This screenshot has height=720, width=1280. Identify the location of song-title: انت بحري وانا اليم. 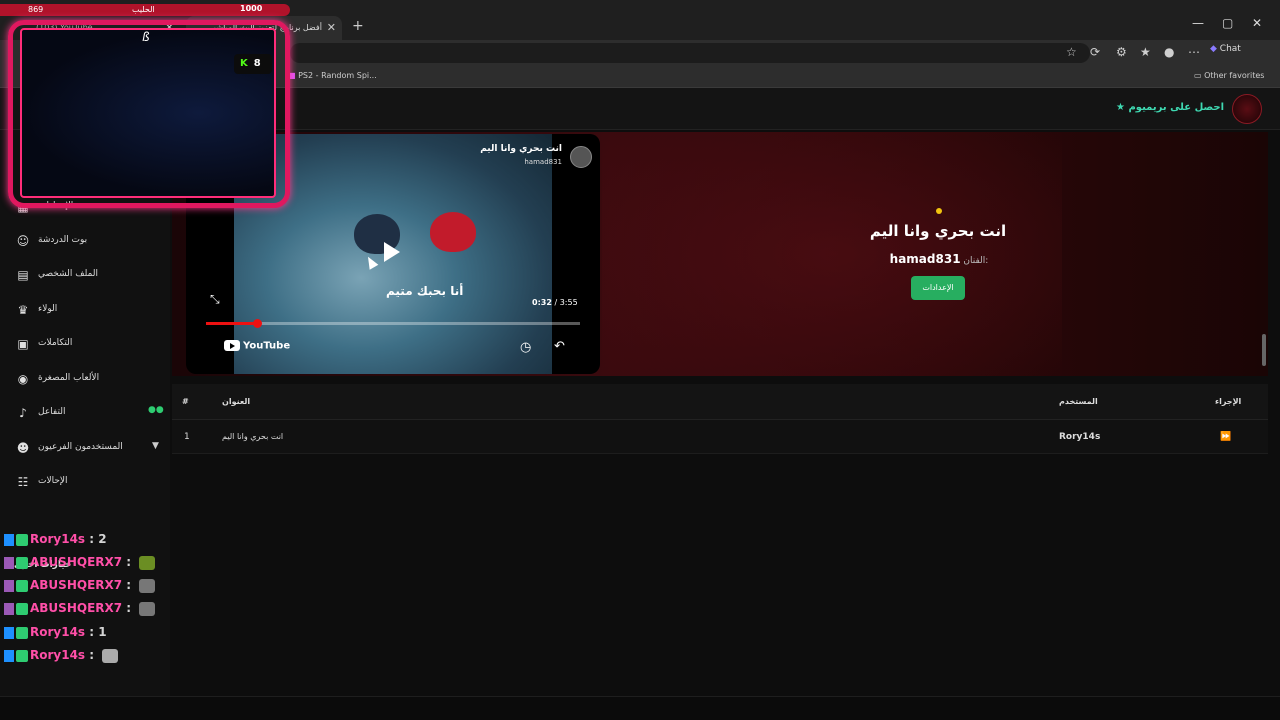
(938, 231).